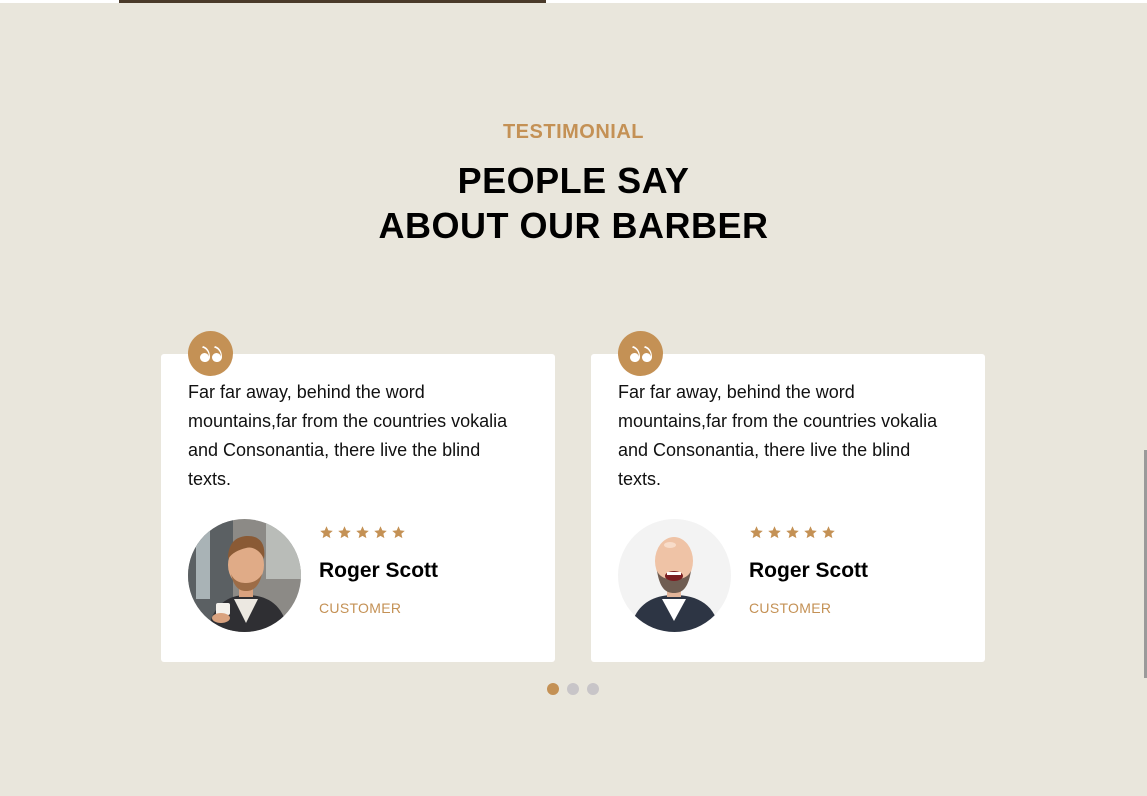 This screenshot has height=796, width=1147. What do you see at coordinates (674, 575) in the screenshot?
I see `bald-man-laughing-avatar` at bounding box center [674, 575].